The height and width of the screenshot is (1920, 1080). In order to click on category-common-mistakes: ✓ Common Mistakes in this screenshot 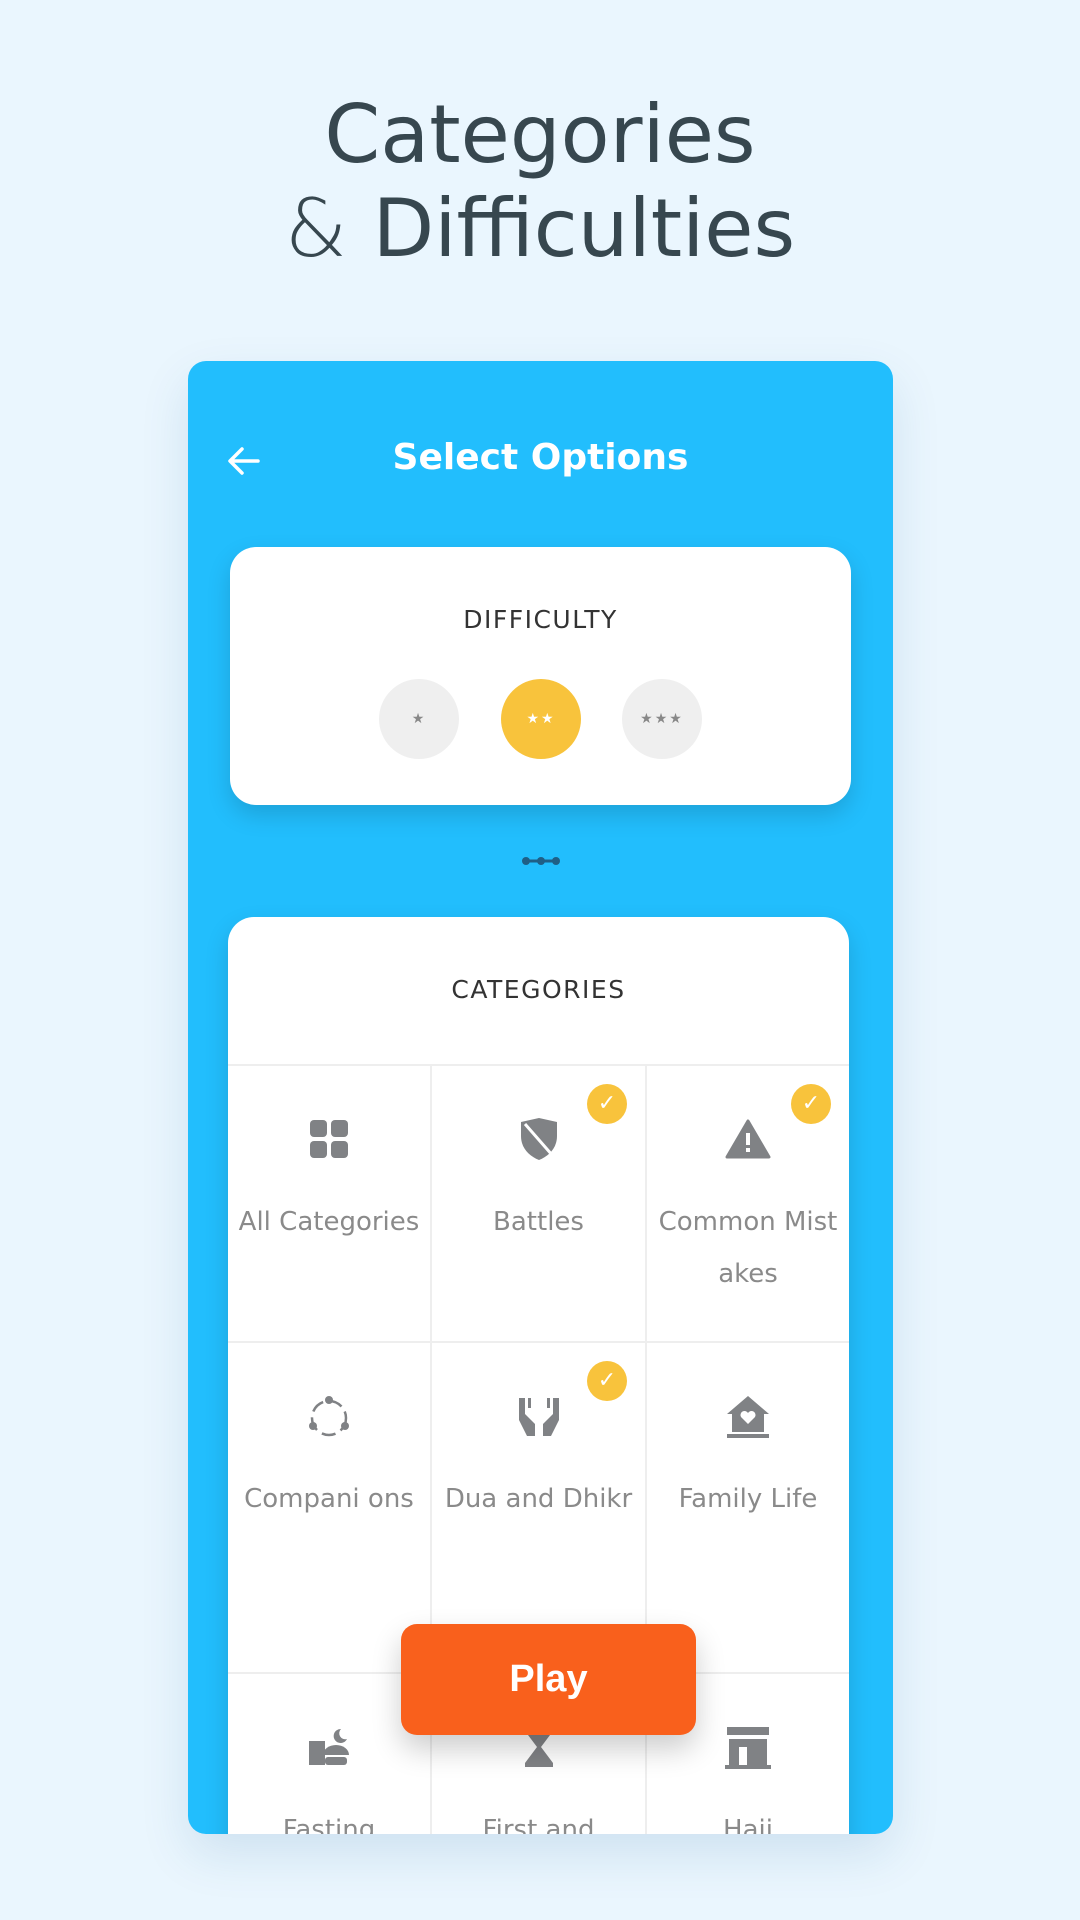, I will do `click(748, 1204)`.